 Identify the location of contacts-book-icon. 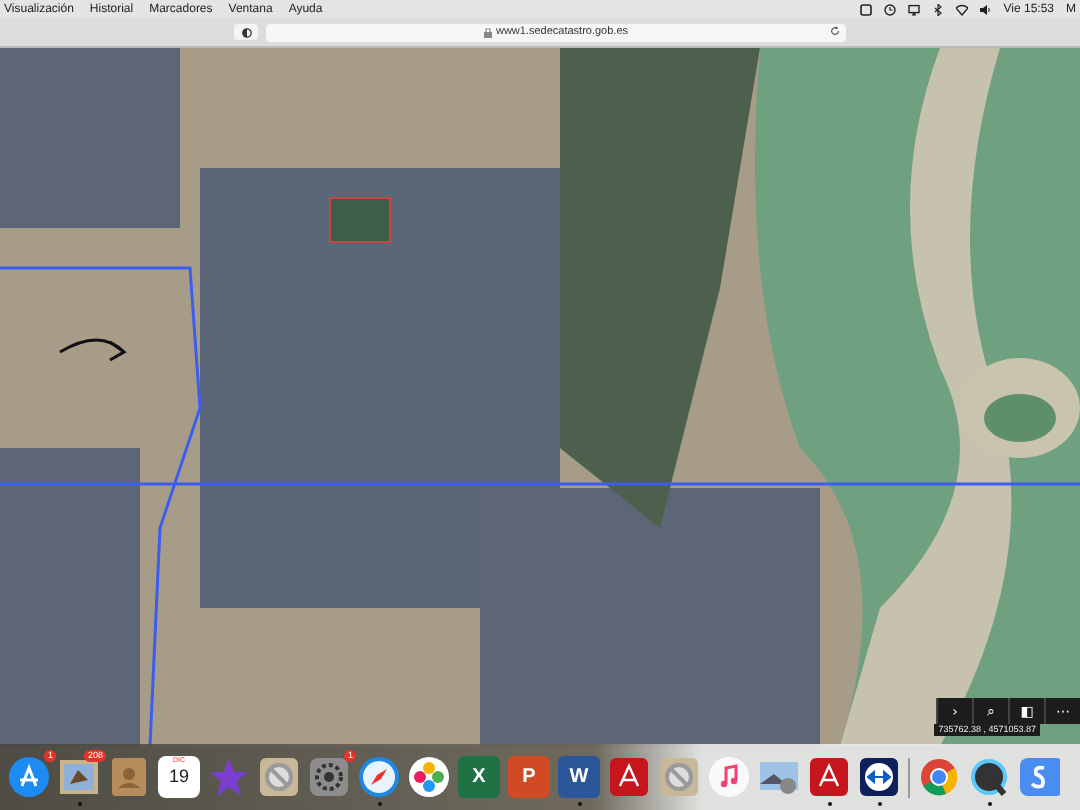
(129, 777).